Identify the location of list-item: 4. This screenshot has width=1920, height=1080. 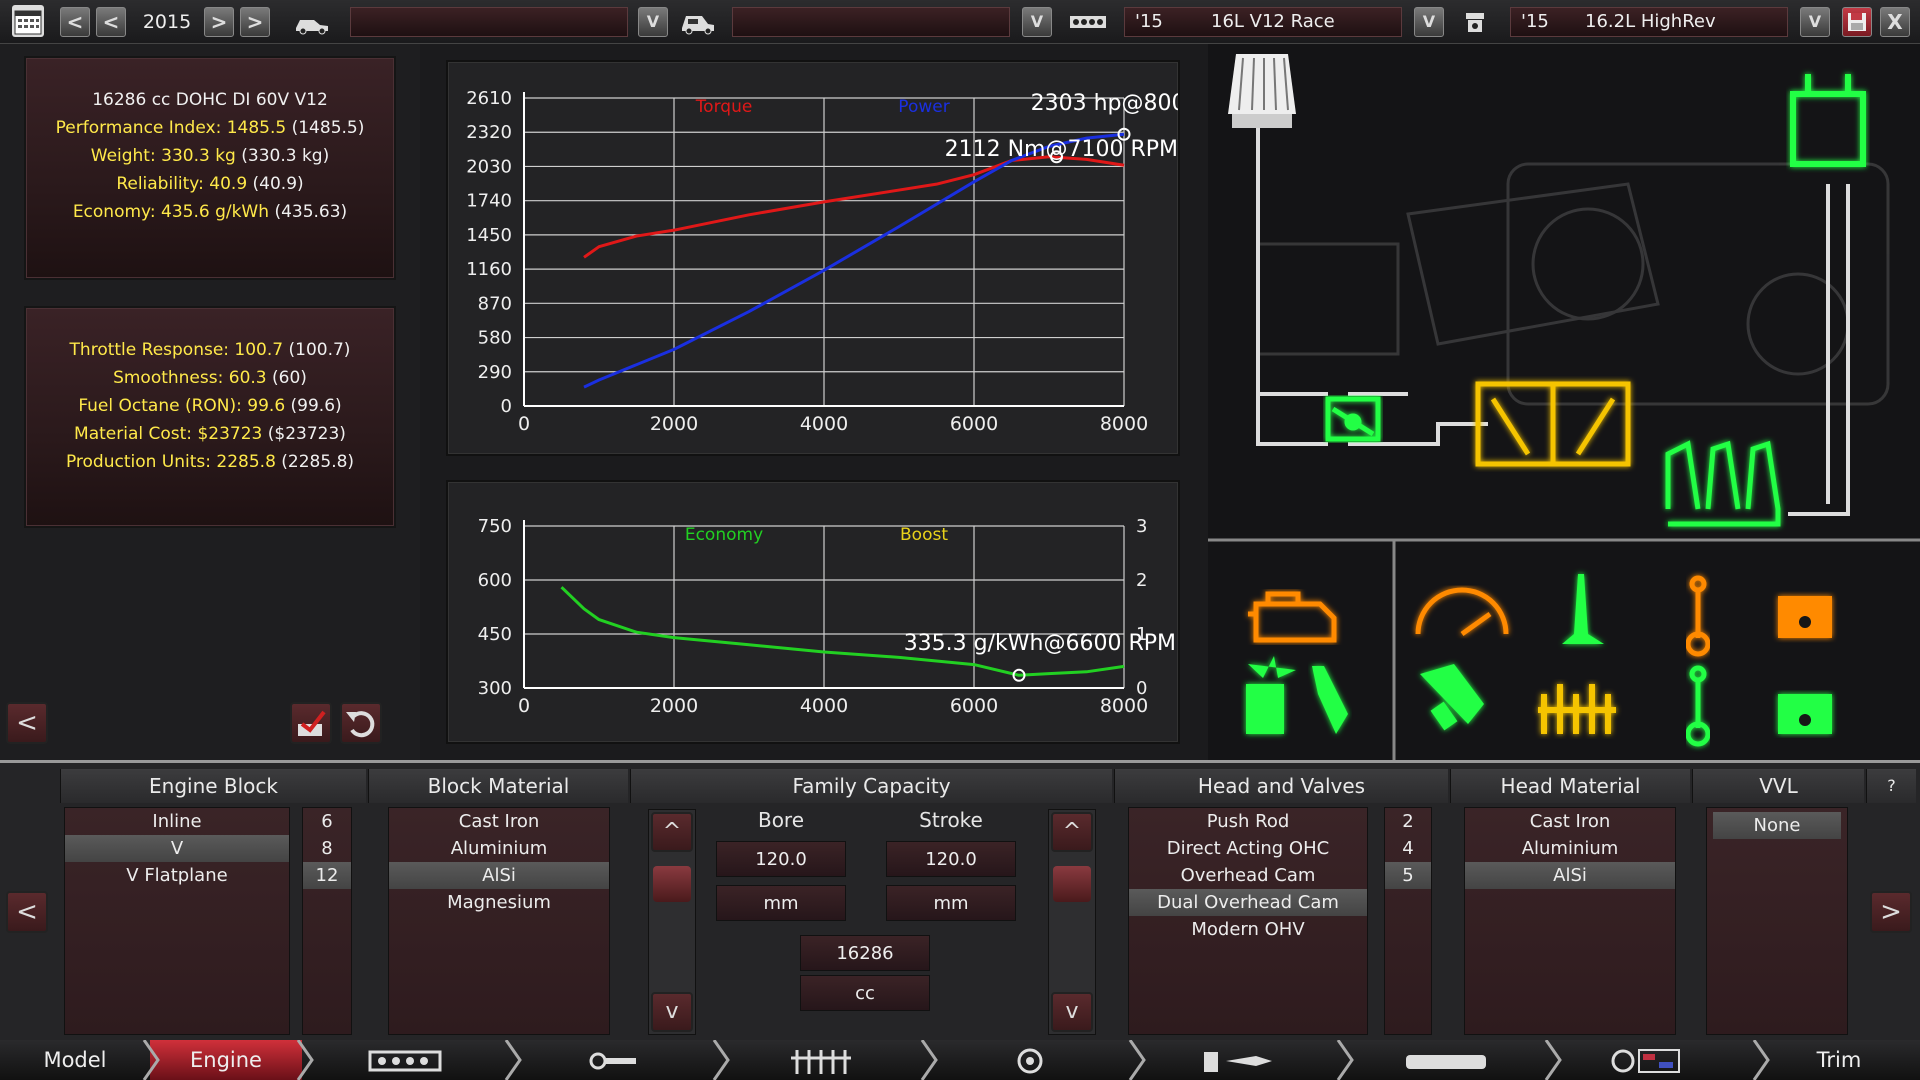
(1408, 848).